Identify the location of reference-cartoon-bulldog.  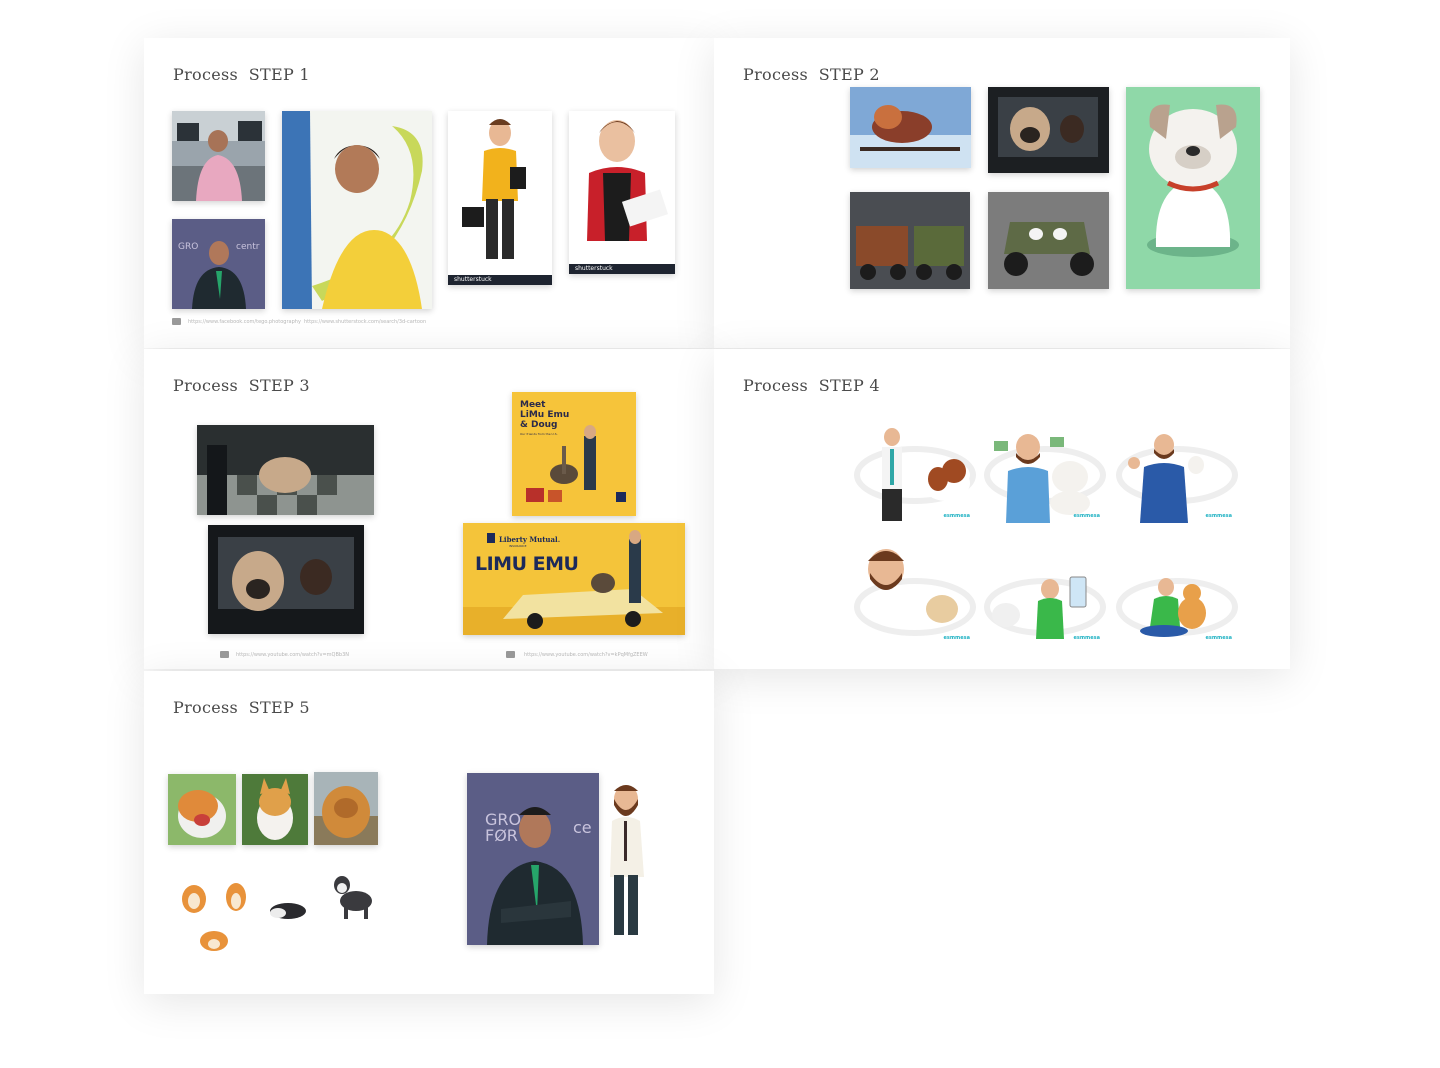
(1193, 188).